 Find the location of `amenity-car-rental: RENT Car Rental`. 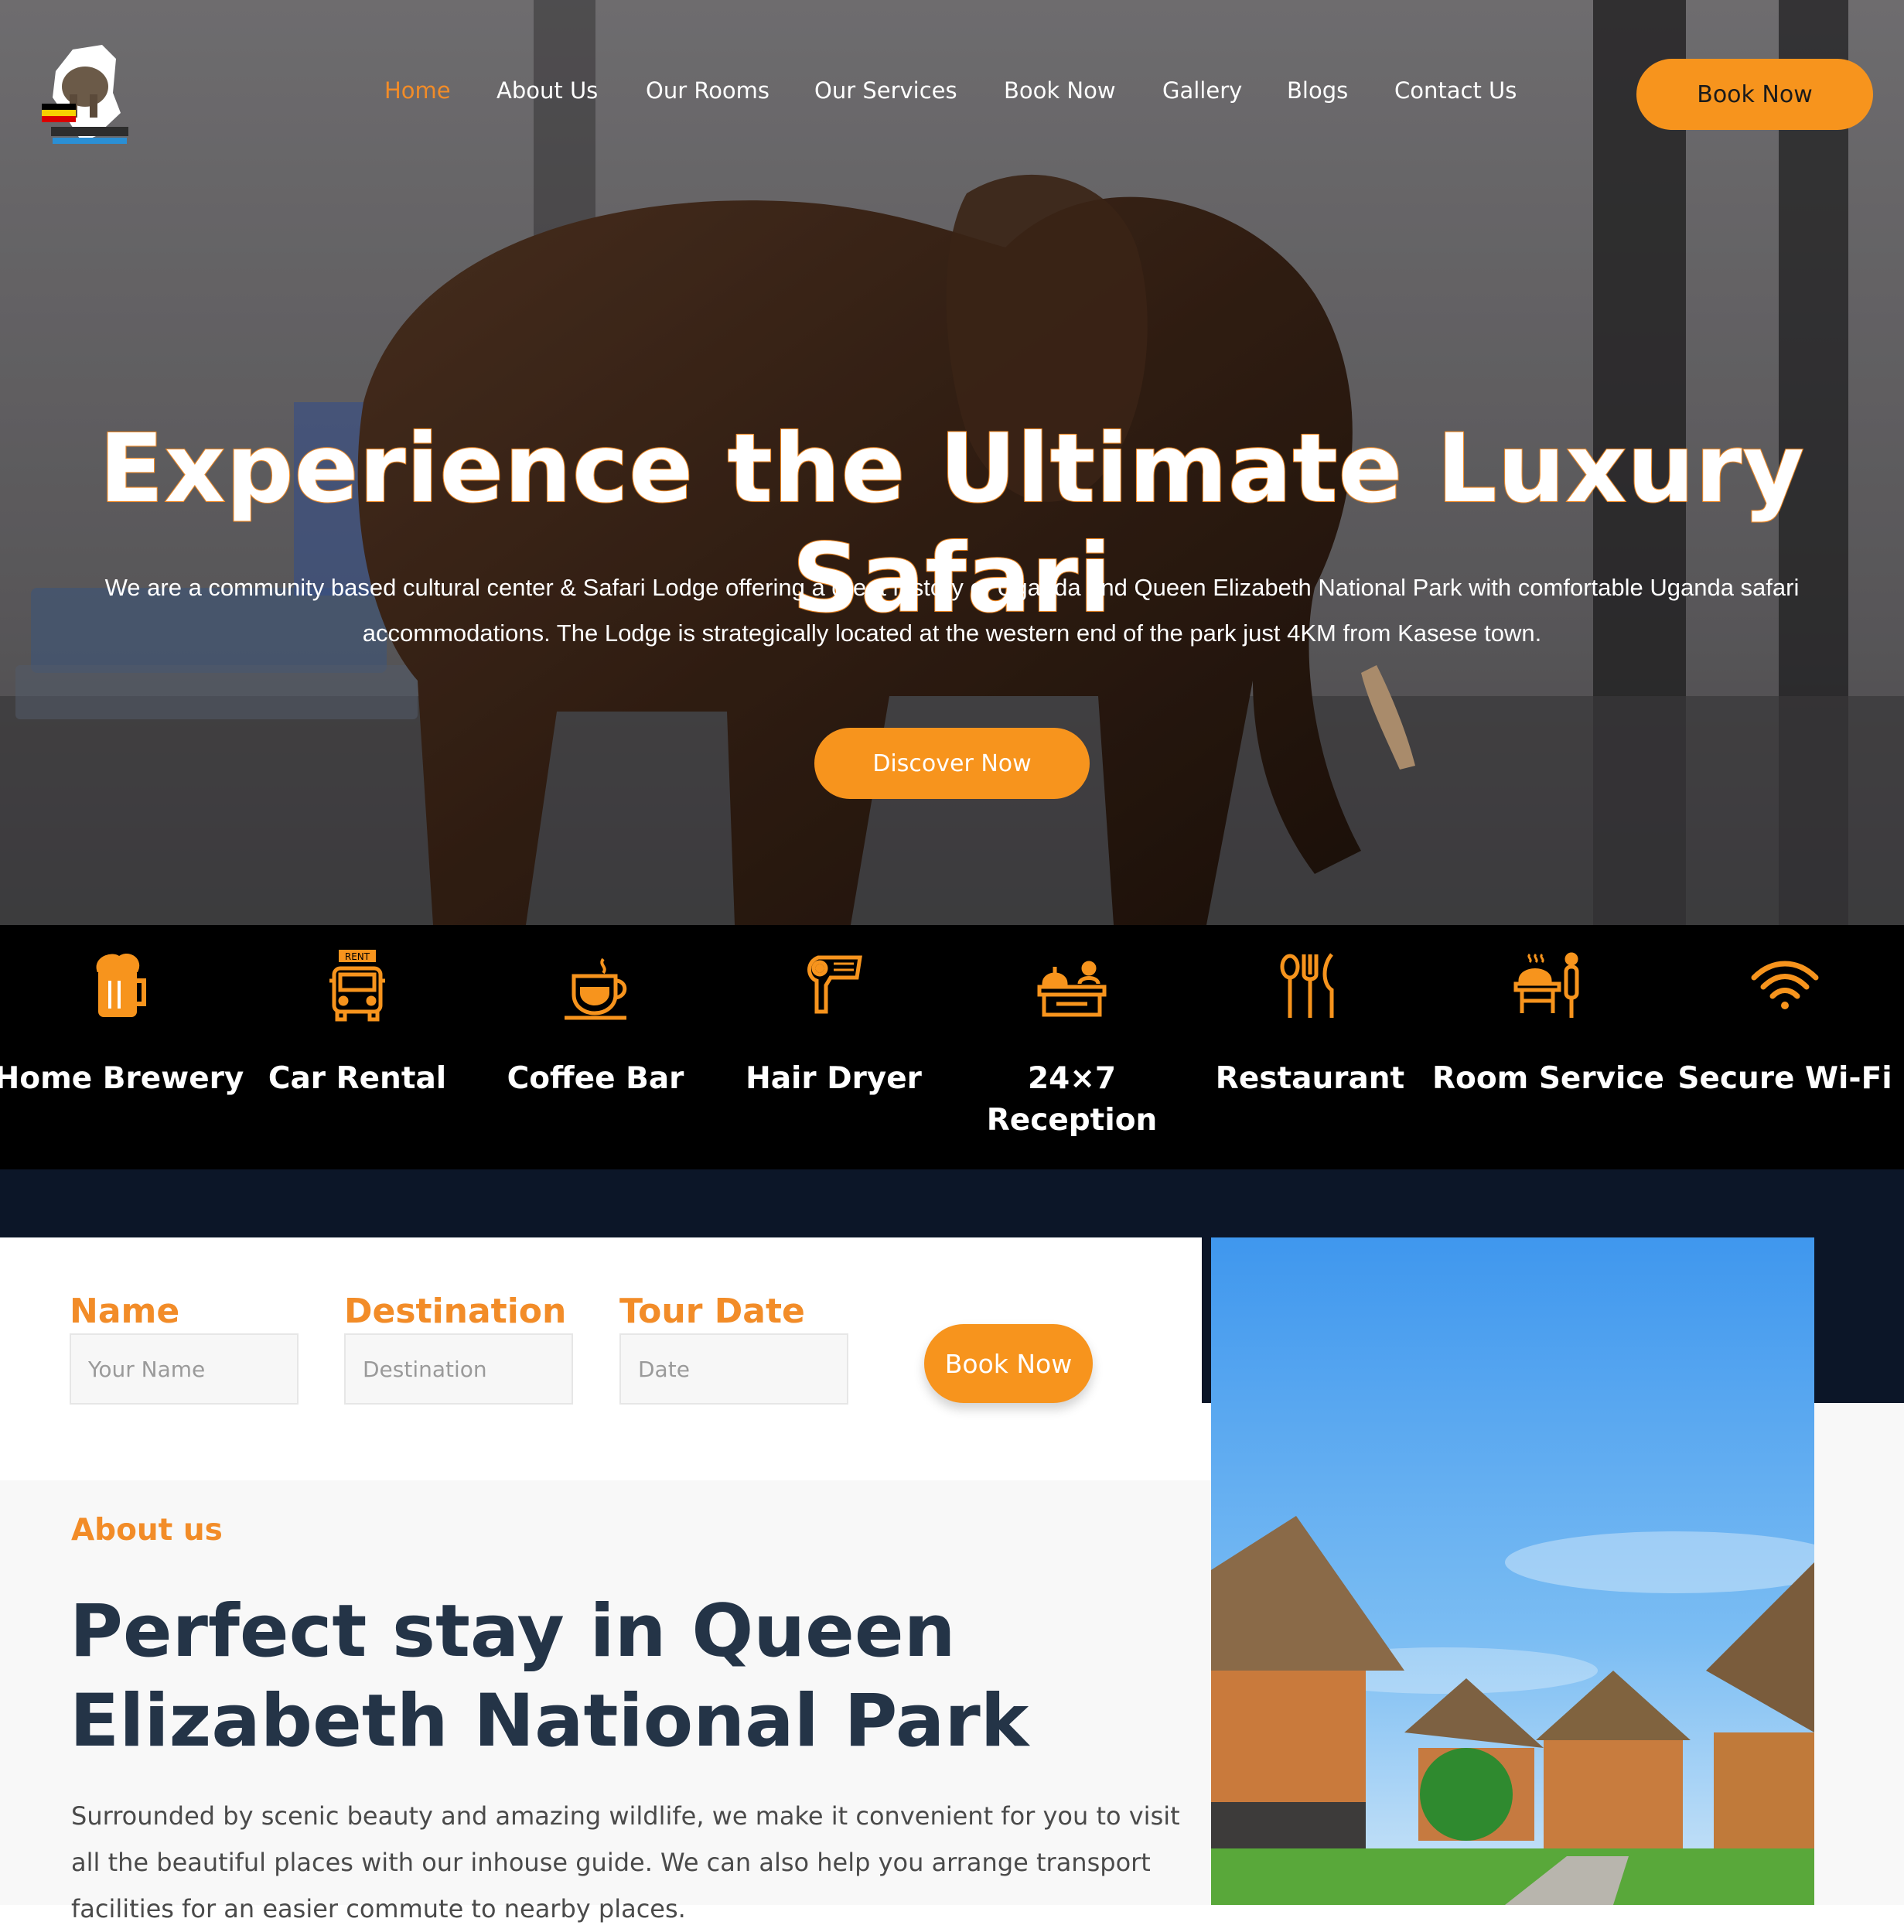

amenity-car-rental: RENT Car Rental is located at coordinates (357, 1047).